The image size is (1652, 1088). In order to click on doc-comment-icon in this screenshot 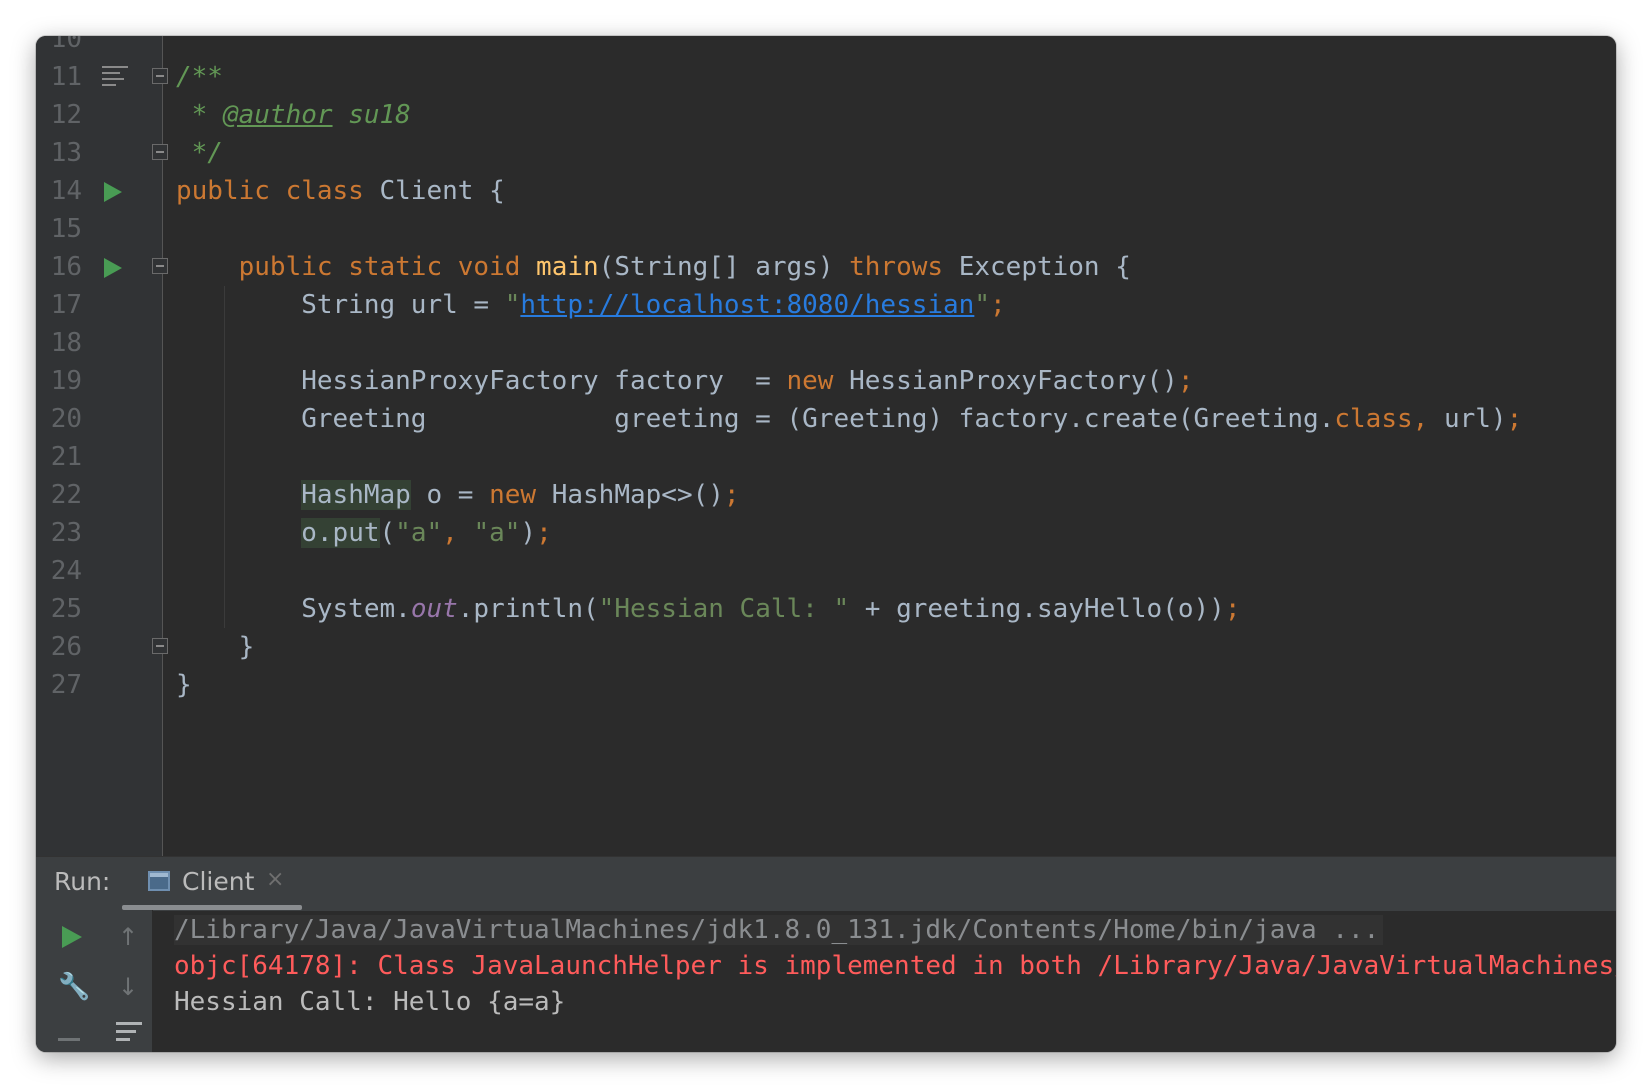, I will do `click(115, 77)`.